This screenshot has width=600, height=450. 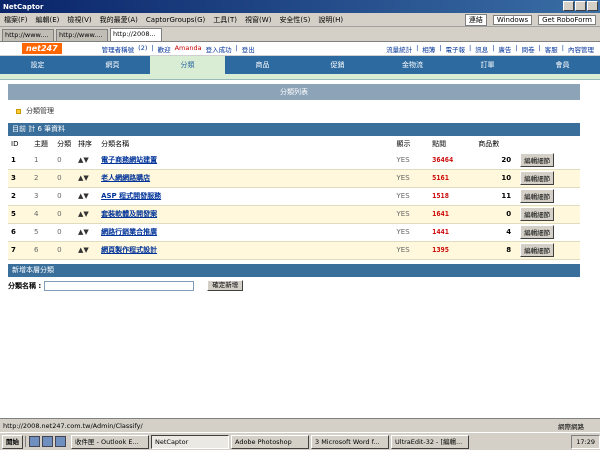 I want to click on album-link: 相簿, so click(x=428, y=49).